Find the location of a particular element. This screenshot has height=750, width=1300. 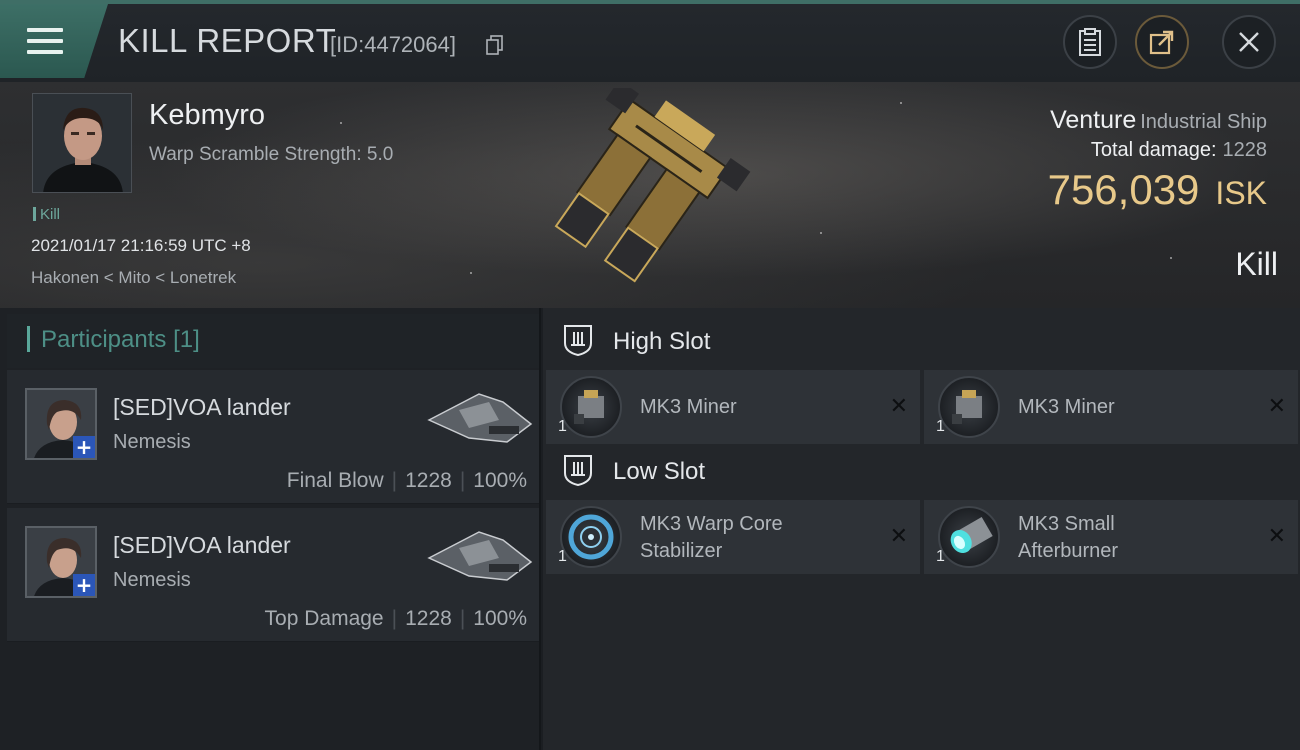

clipboard-button is located at coordinates (1090, 42).